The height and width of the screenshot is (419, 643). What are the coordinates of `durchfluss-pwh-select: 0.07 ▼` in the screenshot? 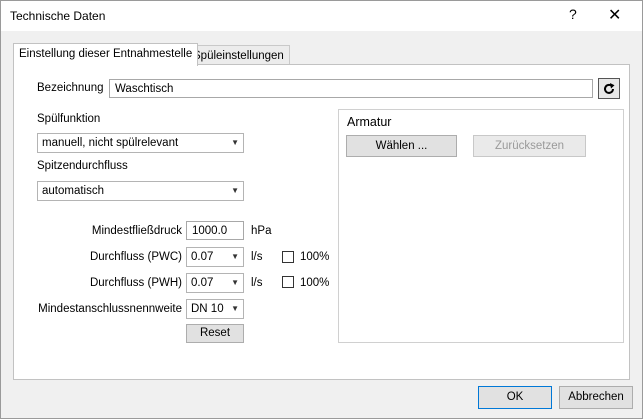 It's located at (215, 283).